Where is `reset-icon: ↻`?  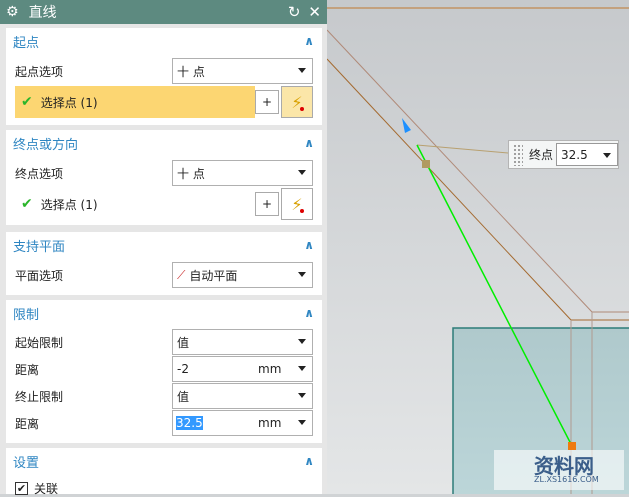
reset-icon: ↻ is located at coordinates (294, 12).